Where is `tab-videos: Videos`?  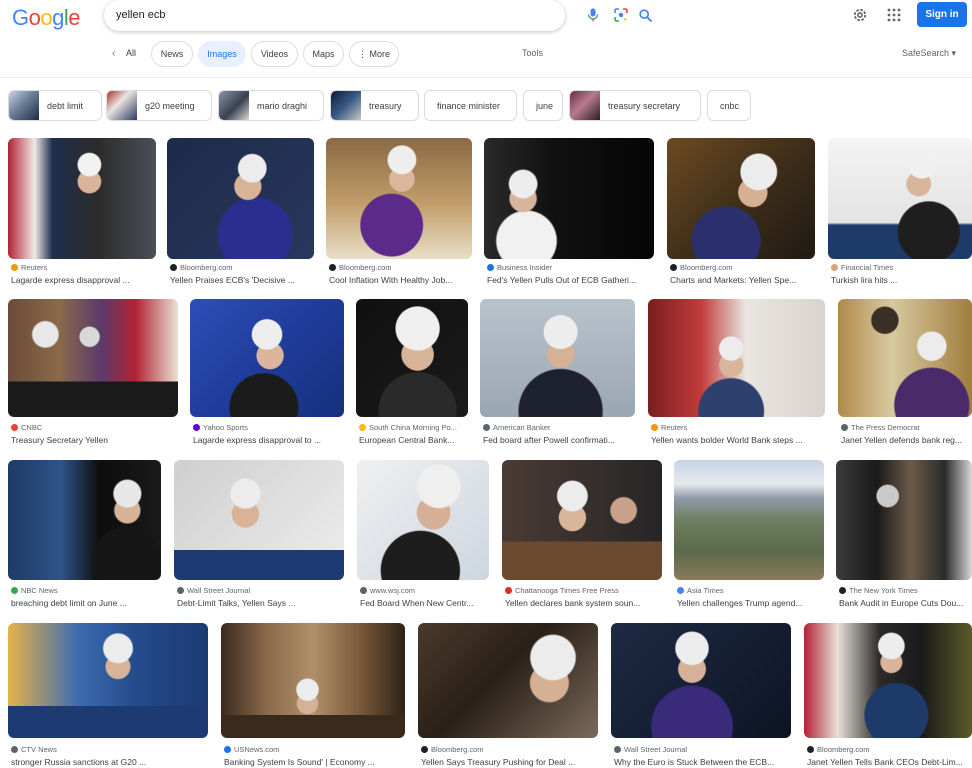 tab-videos: Videos is located at coordinates (274, 54).